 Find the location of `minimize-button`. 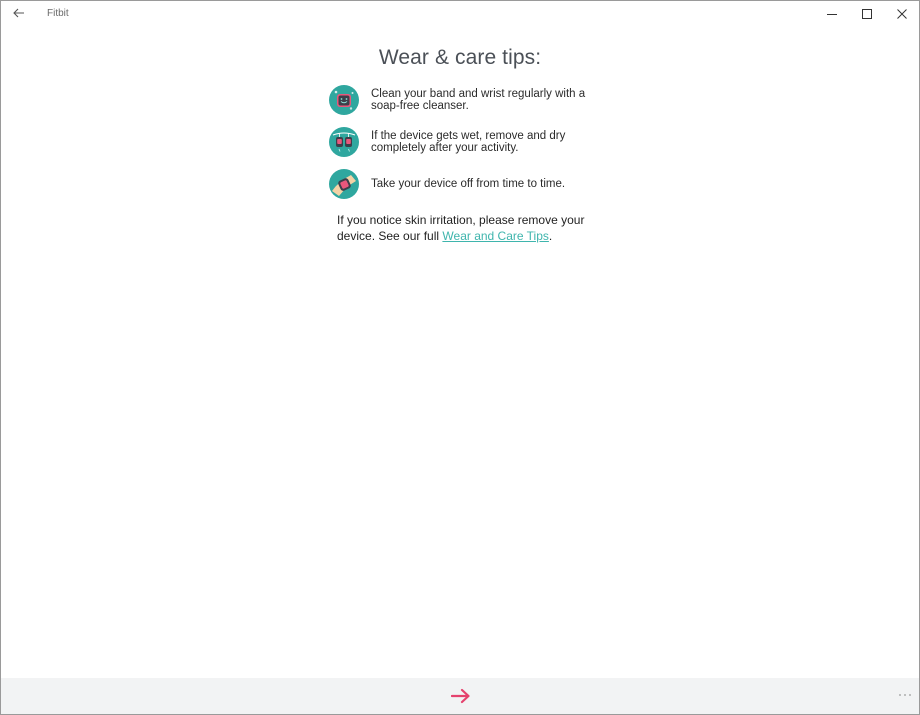

minimize-button is located at coordinates (831, 14).